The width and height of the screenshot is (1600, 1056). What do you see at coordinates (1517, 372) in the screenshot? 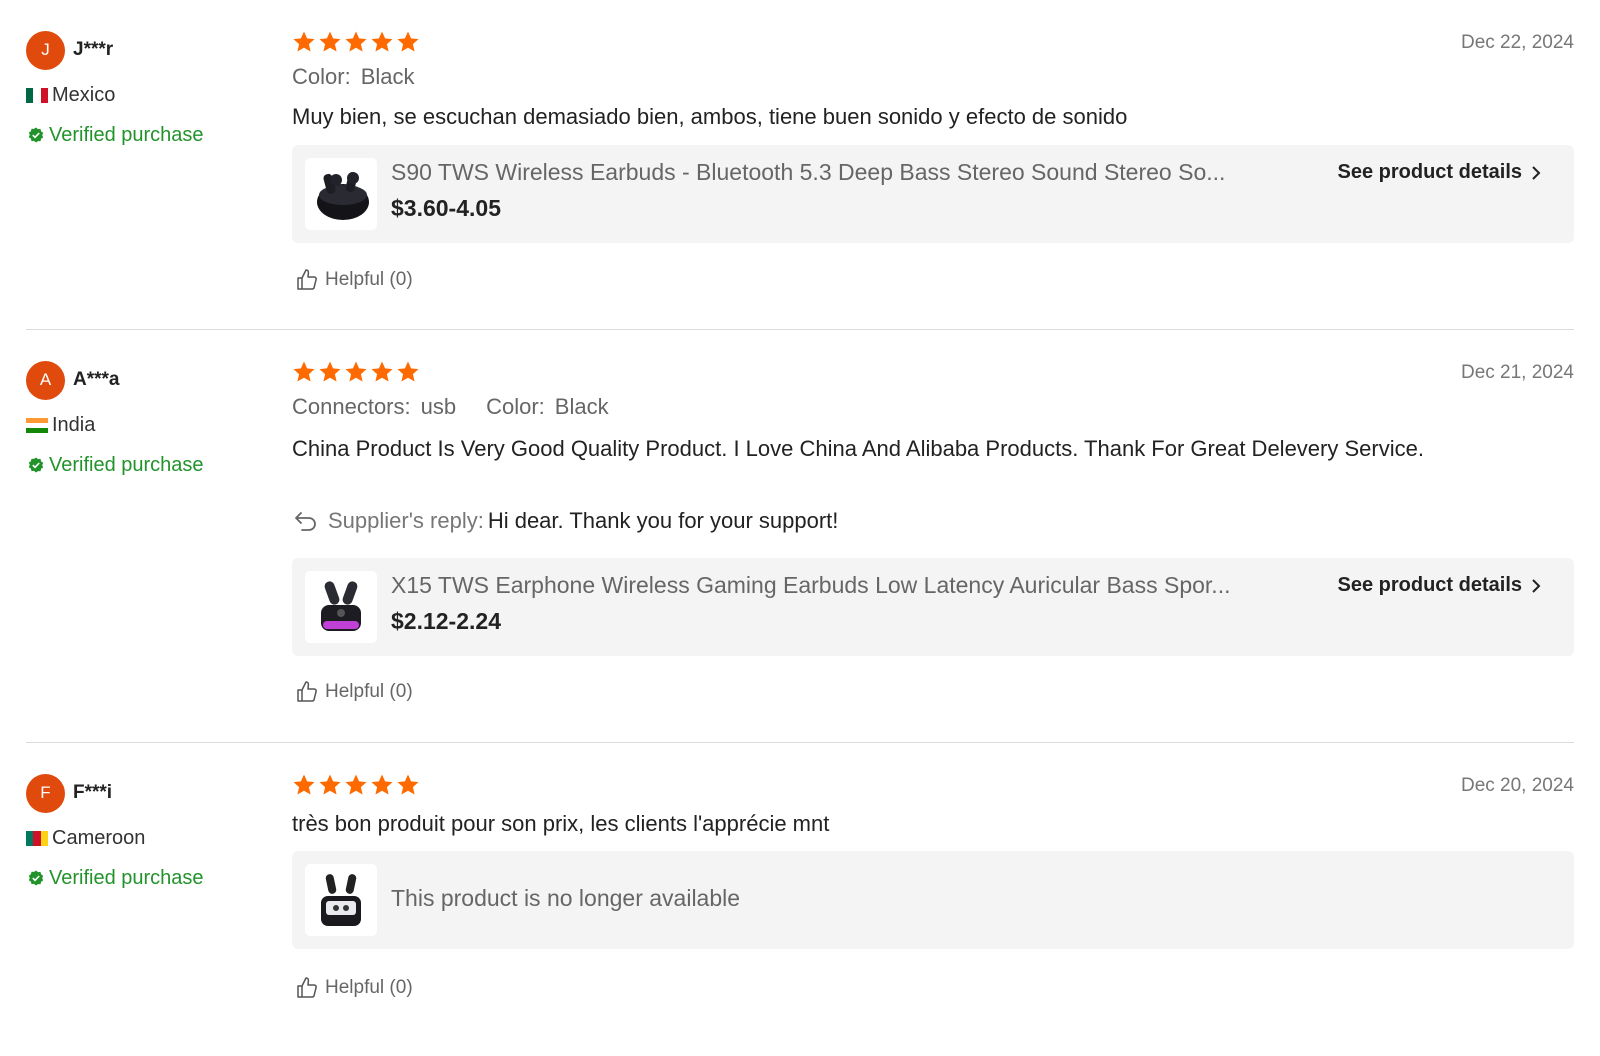
I see `review-date: Dec 21, 2024` at bounding box center [1517, 372].